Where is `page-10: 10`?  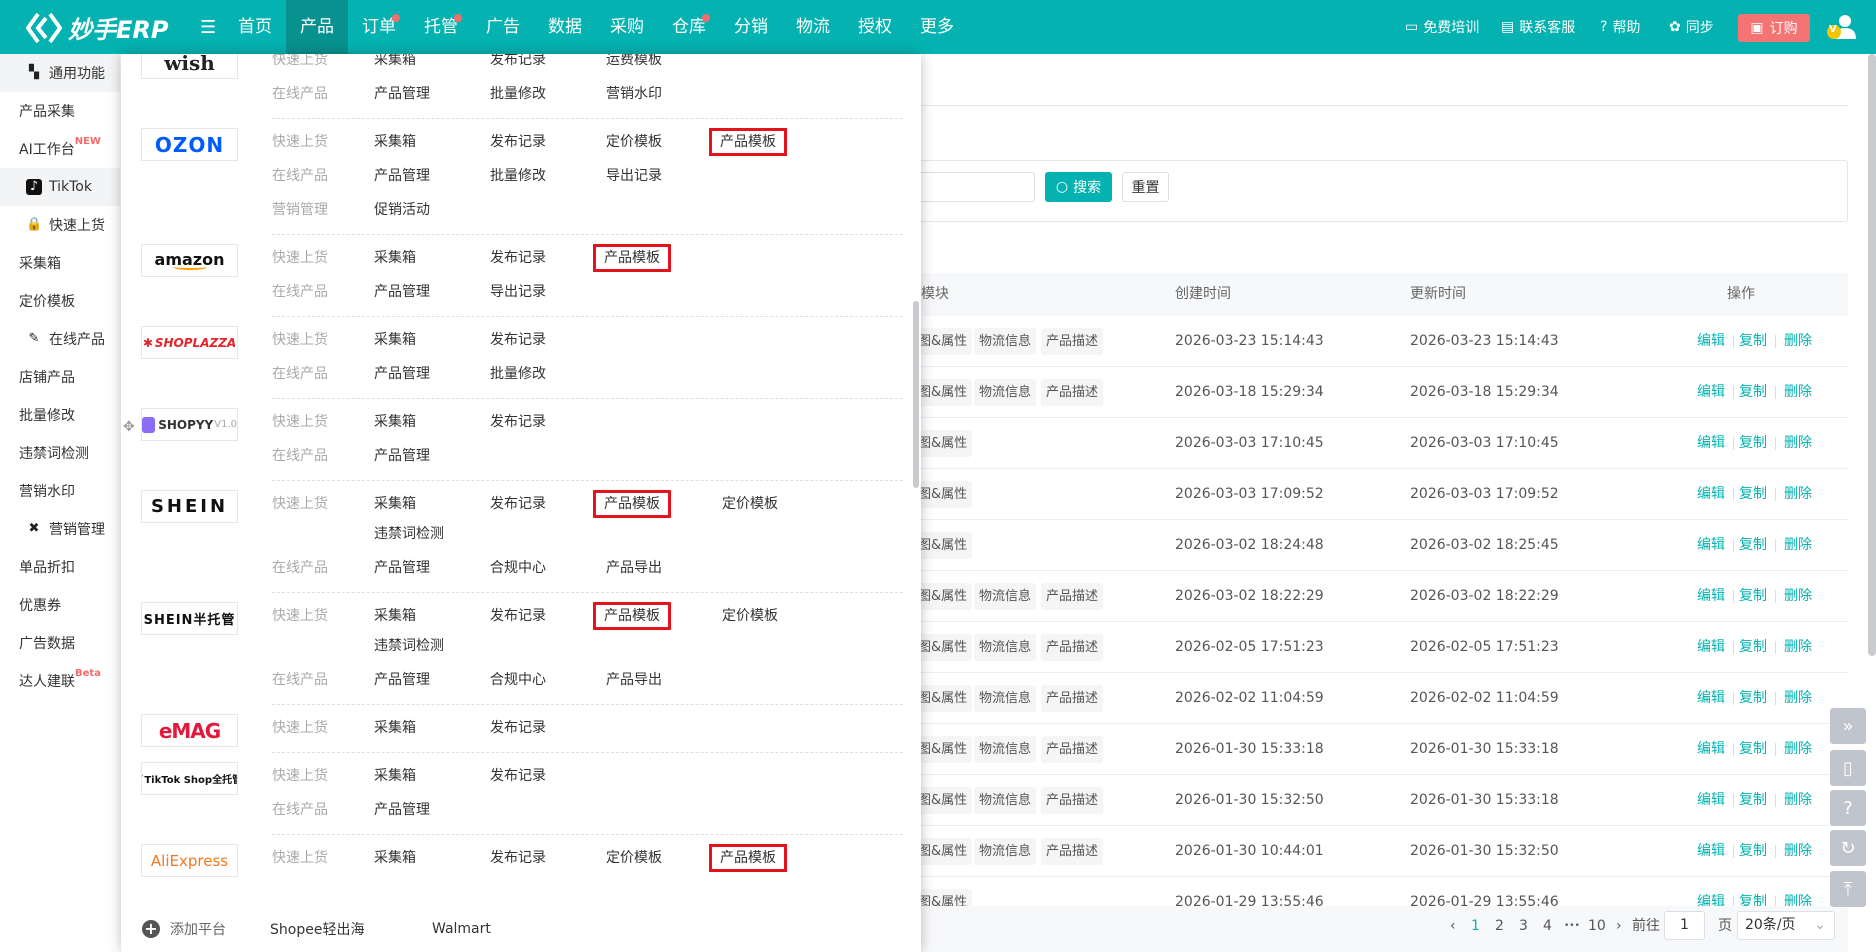
page-10: 10 is located at coordinates (1597, 926).